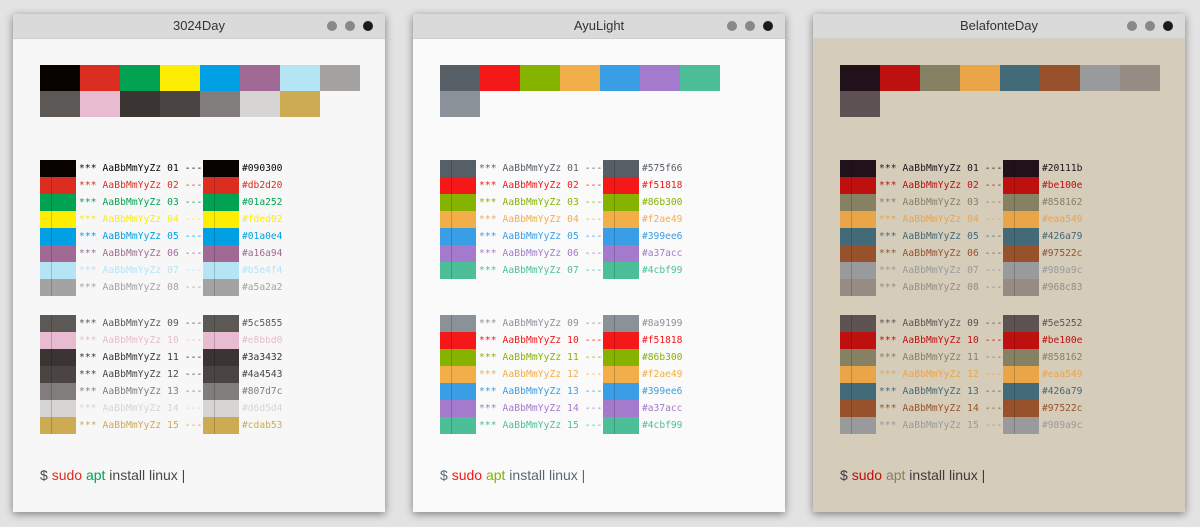  I want to click on palette-row-normal, so click(580, 78).